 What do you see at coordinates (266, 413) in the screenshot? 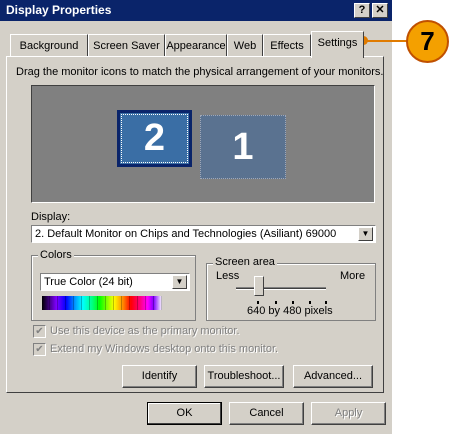
I see `cancel-button: Cancel` at bounding box center [266, 413].